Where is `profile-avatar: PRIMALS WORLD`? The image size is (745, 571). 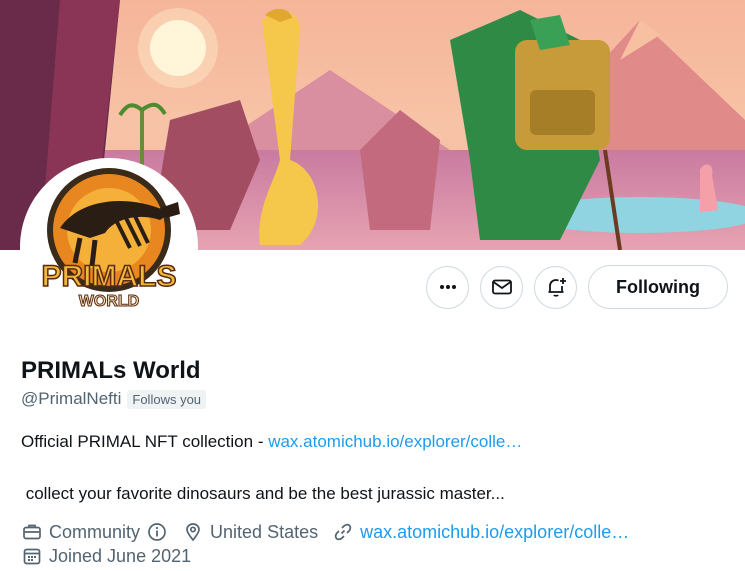
profile-avatar: PRIMALS WORLD is located at coordinates (109, 247).